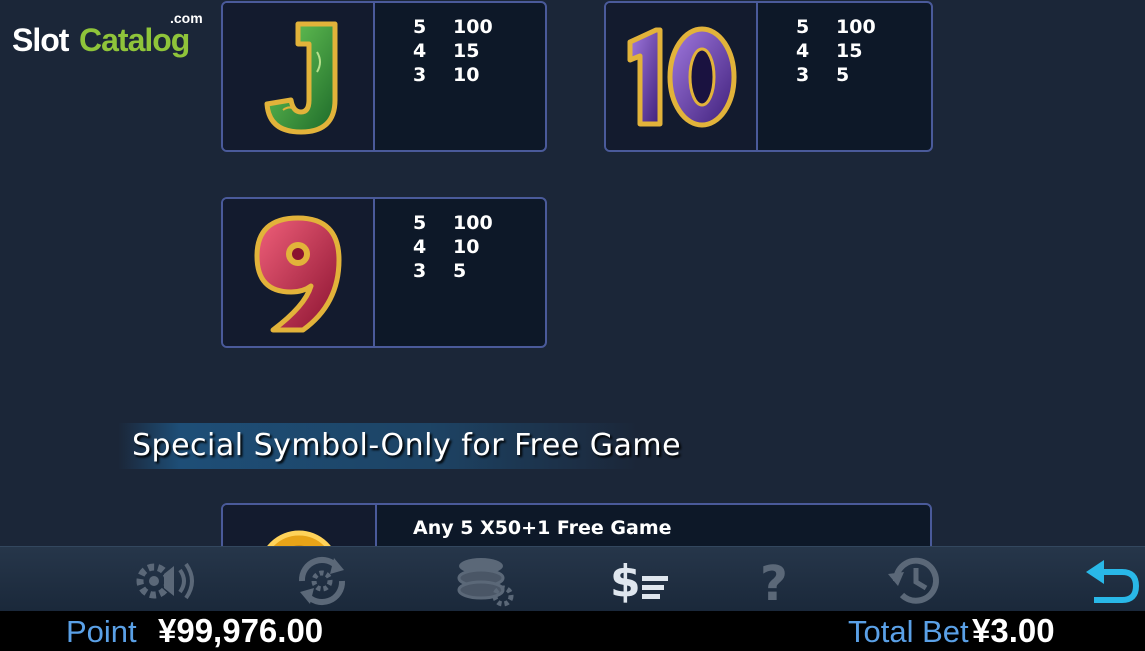 The width and height of the screenshot is (1145, 651). Describe the element at coordinates (40, 40) in the screenshot. I see `logo-slot-text: Slot` at that location.